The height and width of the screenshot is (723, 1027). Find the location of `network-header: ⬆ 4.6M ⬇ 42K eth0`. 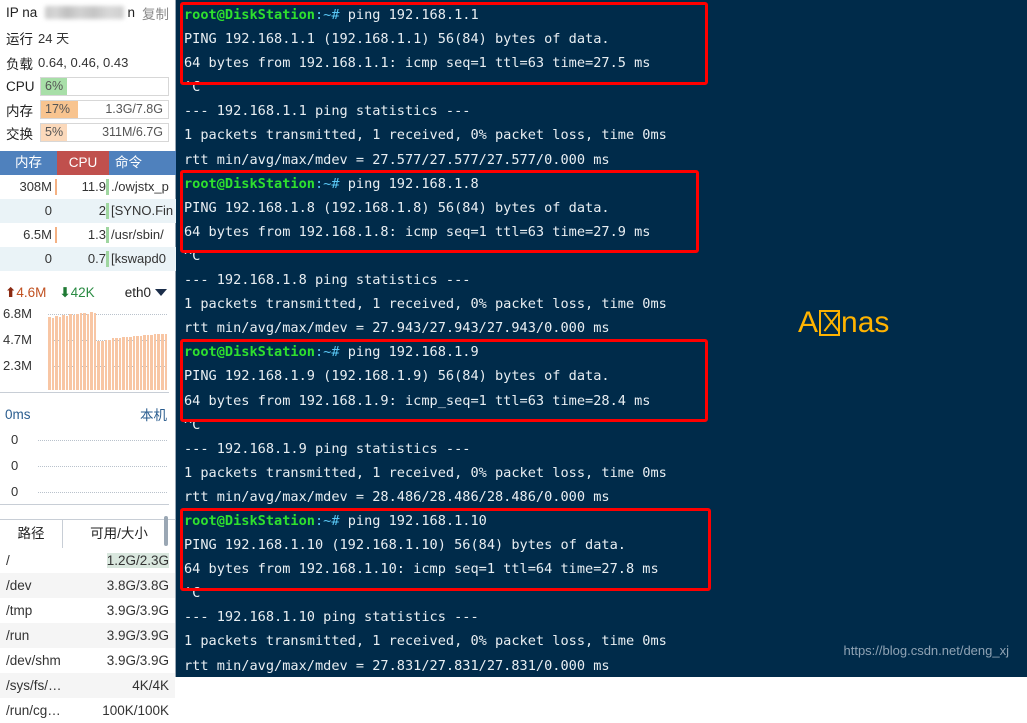

network-header: ⬆ 4.6M ⬇ 42K eth0 is located at coordinates (87, 292).